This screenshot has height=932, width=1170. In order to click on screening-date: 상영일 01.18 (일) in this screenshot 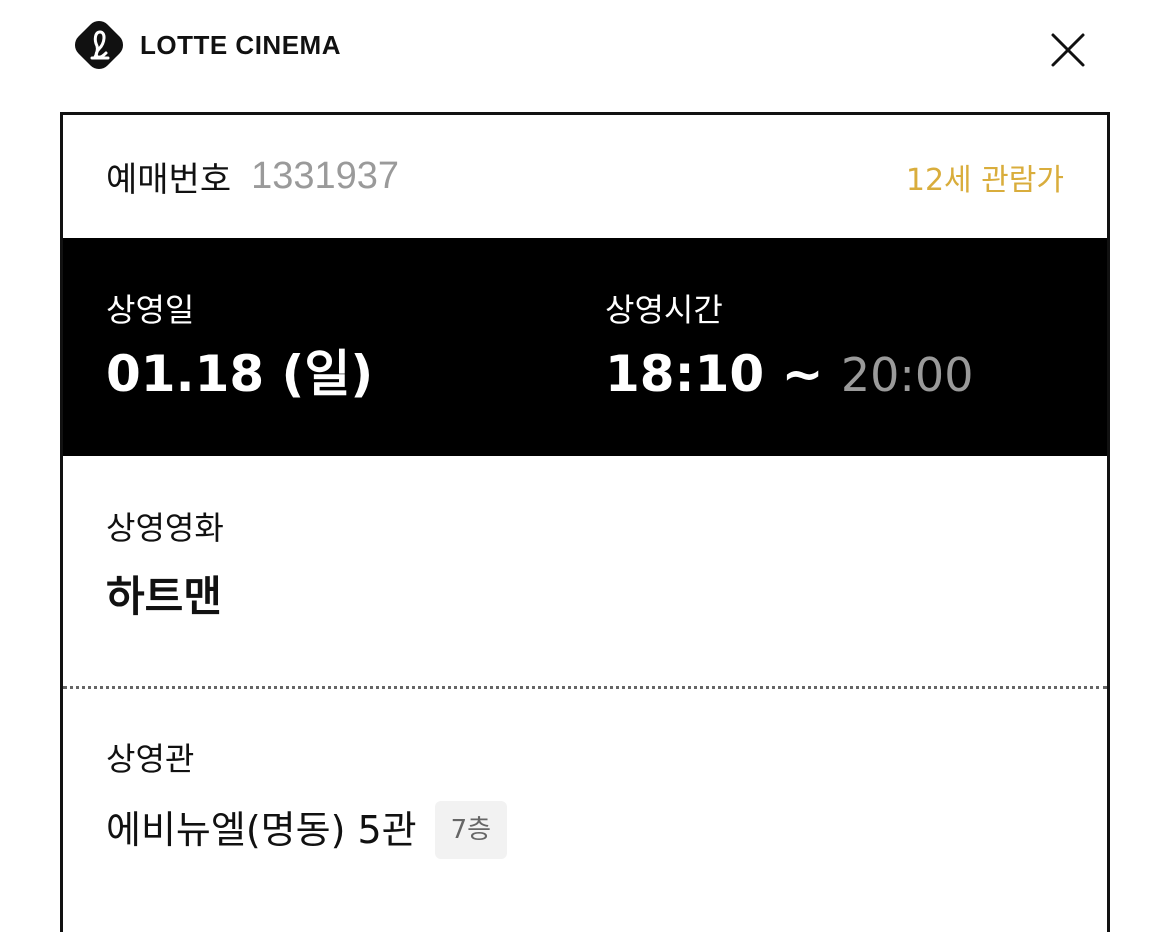, I will do `click(239, 347)`.